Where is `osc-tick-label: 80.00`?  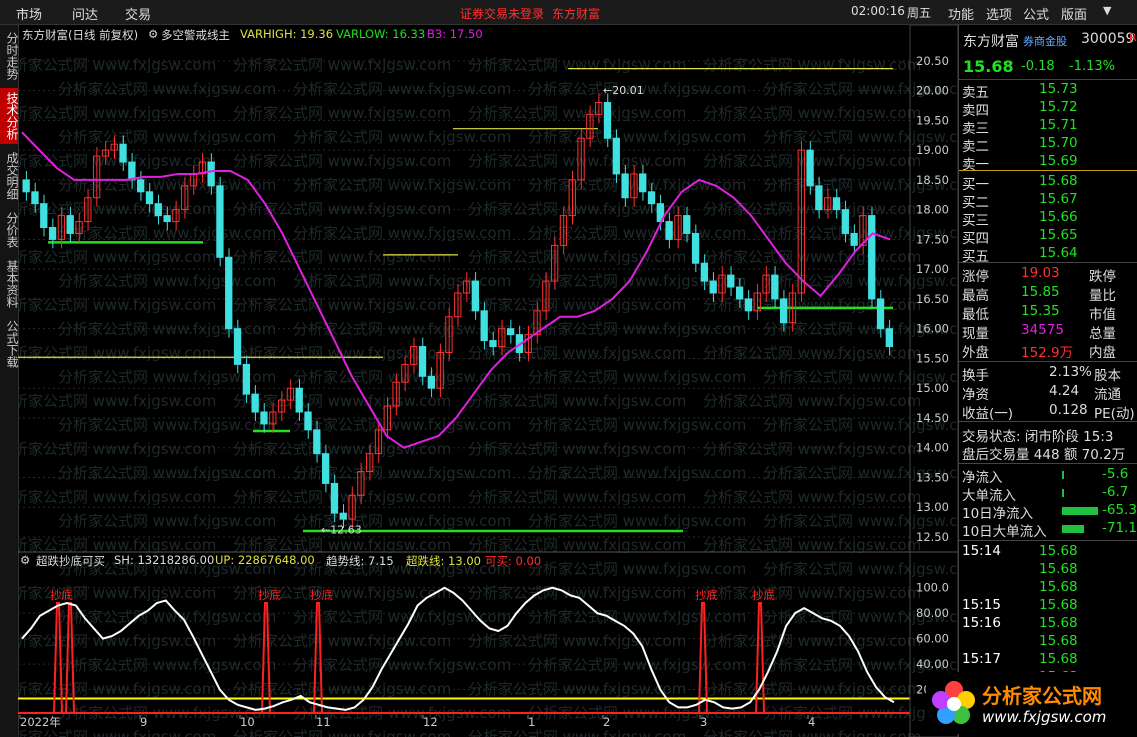
osc-tick-label: 80.00 is located at coordinates (932, 613).